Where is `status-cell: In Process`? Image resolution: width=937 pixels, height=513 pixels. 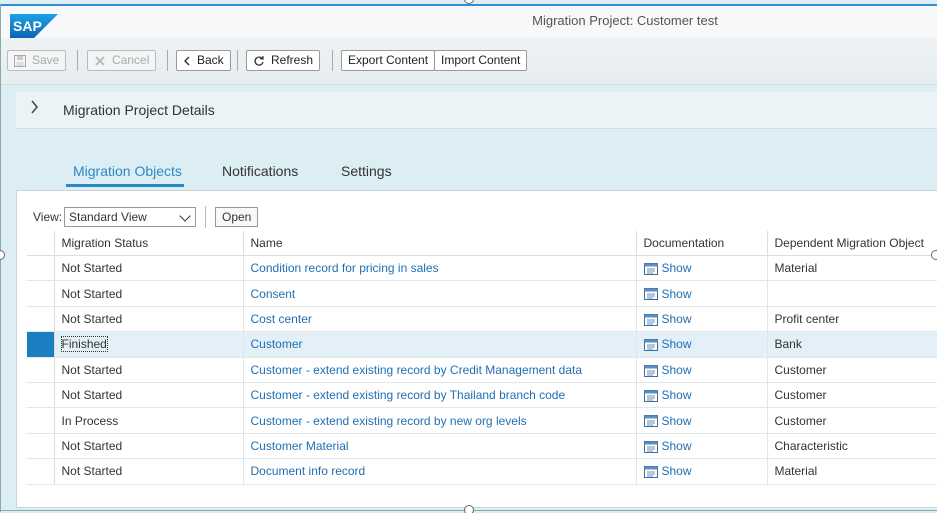 status-cell: In Process is located at coordinates (149, 420).